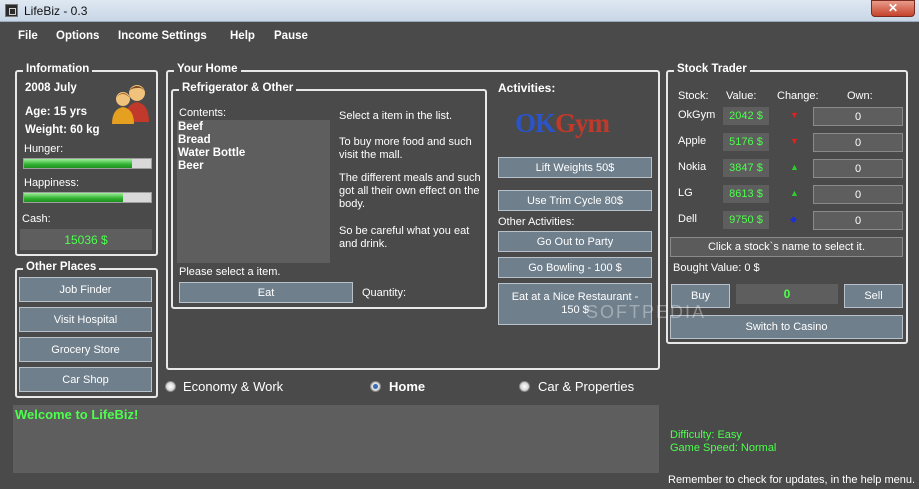 This screenshot has width=919, height=489. I want to click on job-finder-button: Job Finder, so click(85, 289).